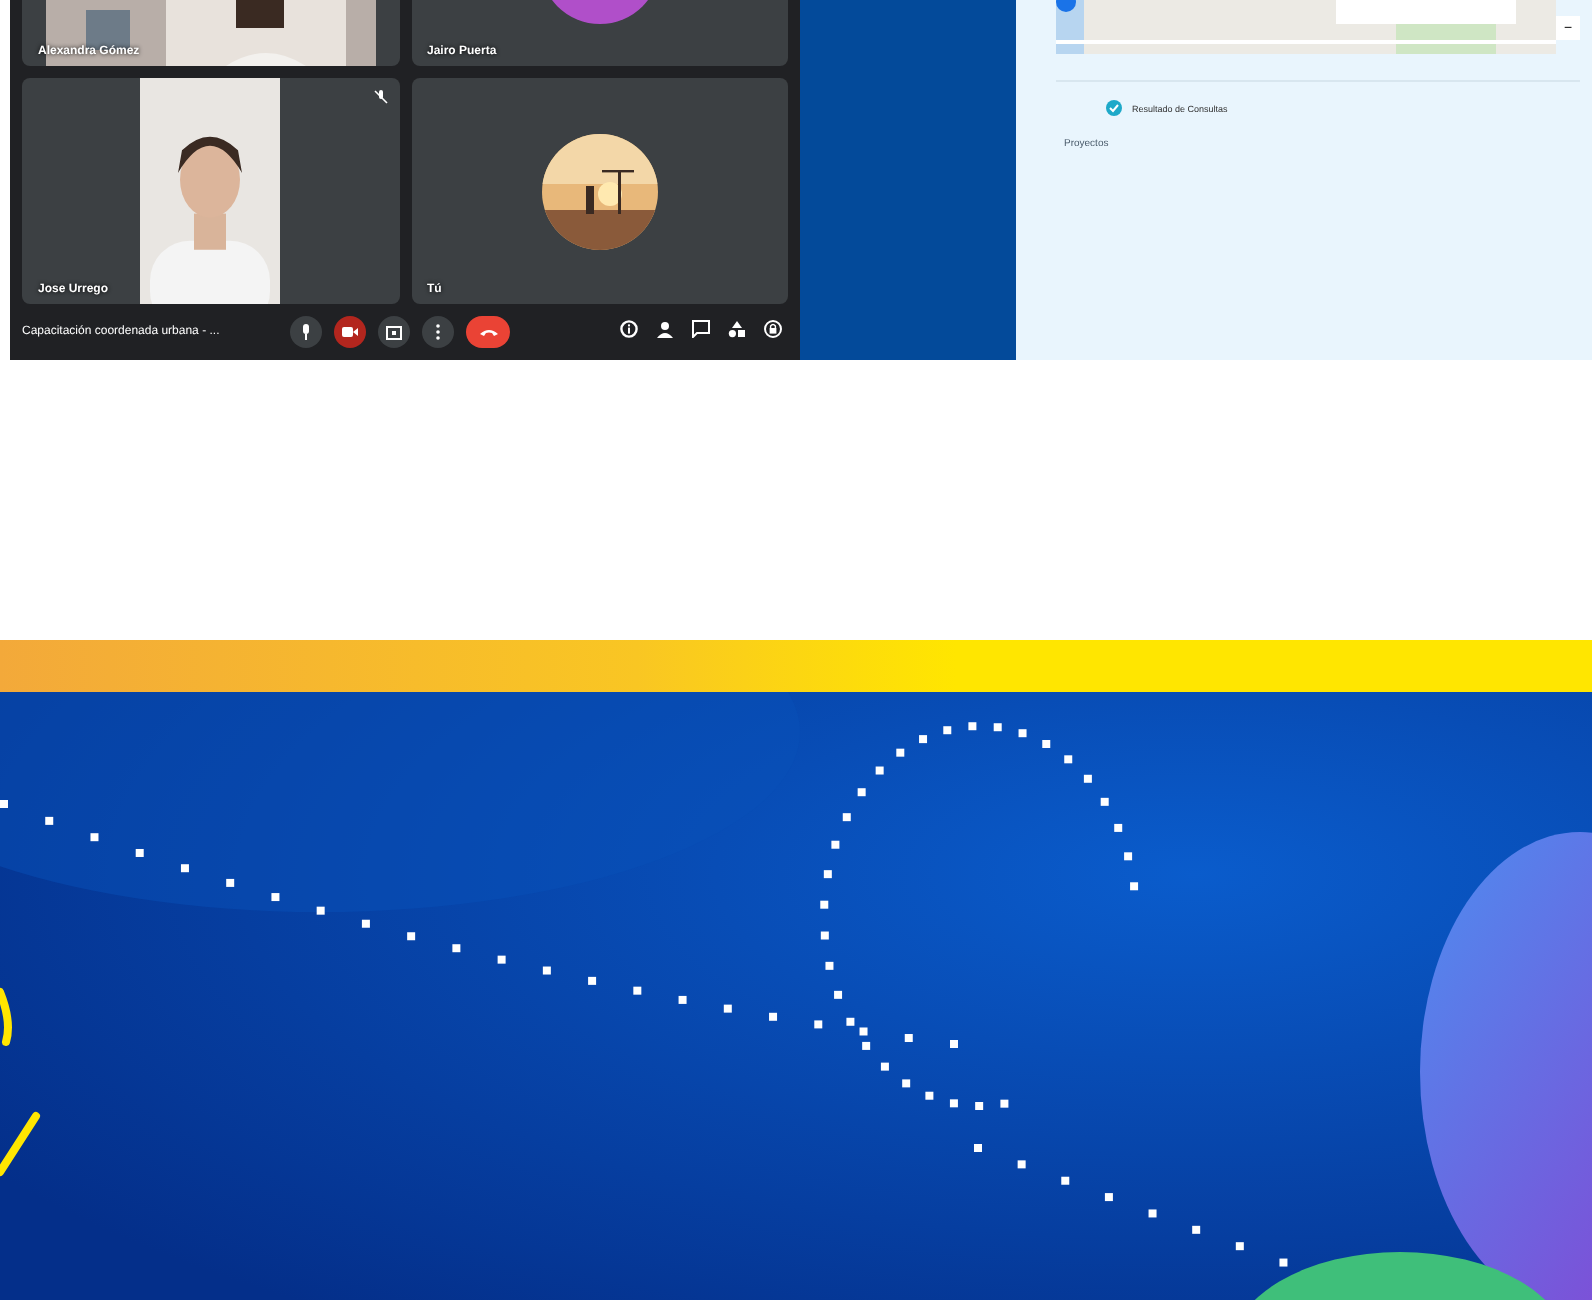  What do you see at coordinates (665, 329) in the screenshot?
I see `people-icon` at bounding box center [665, 329].